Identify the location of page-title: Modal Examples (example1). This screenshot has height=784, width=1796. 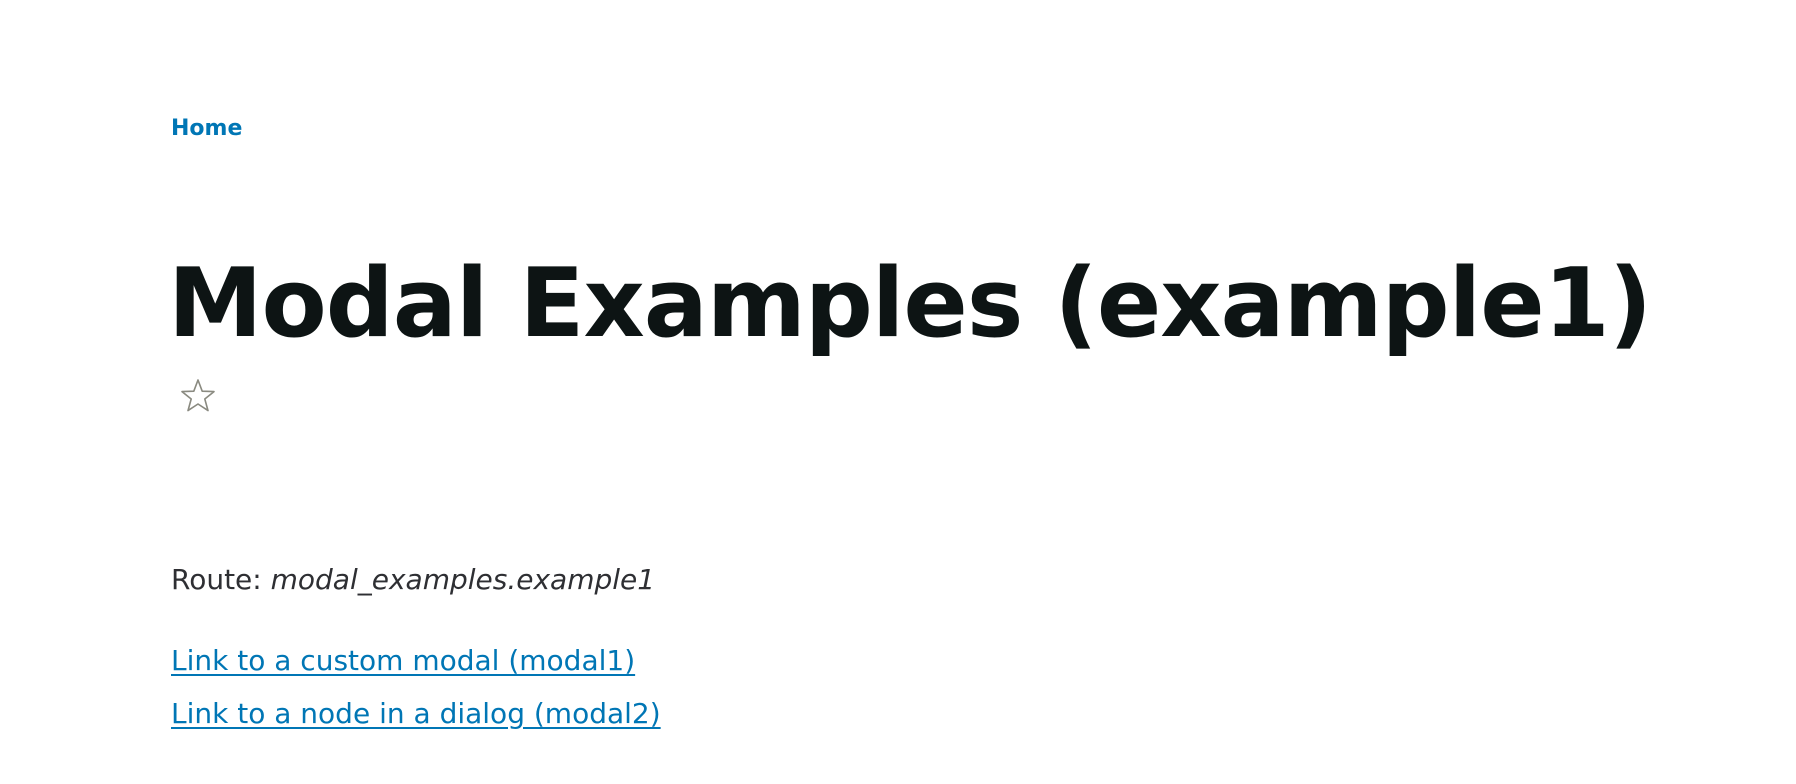
(910, 304).